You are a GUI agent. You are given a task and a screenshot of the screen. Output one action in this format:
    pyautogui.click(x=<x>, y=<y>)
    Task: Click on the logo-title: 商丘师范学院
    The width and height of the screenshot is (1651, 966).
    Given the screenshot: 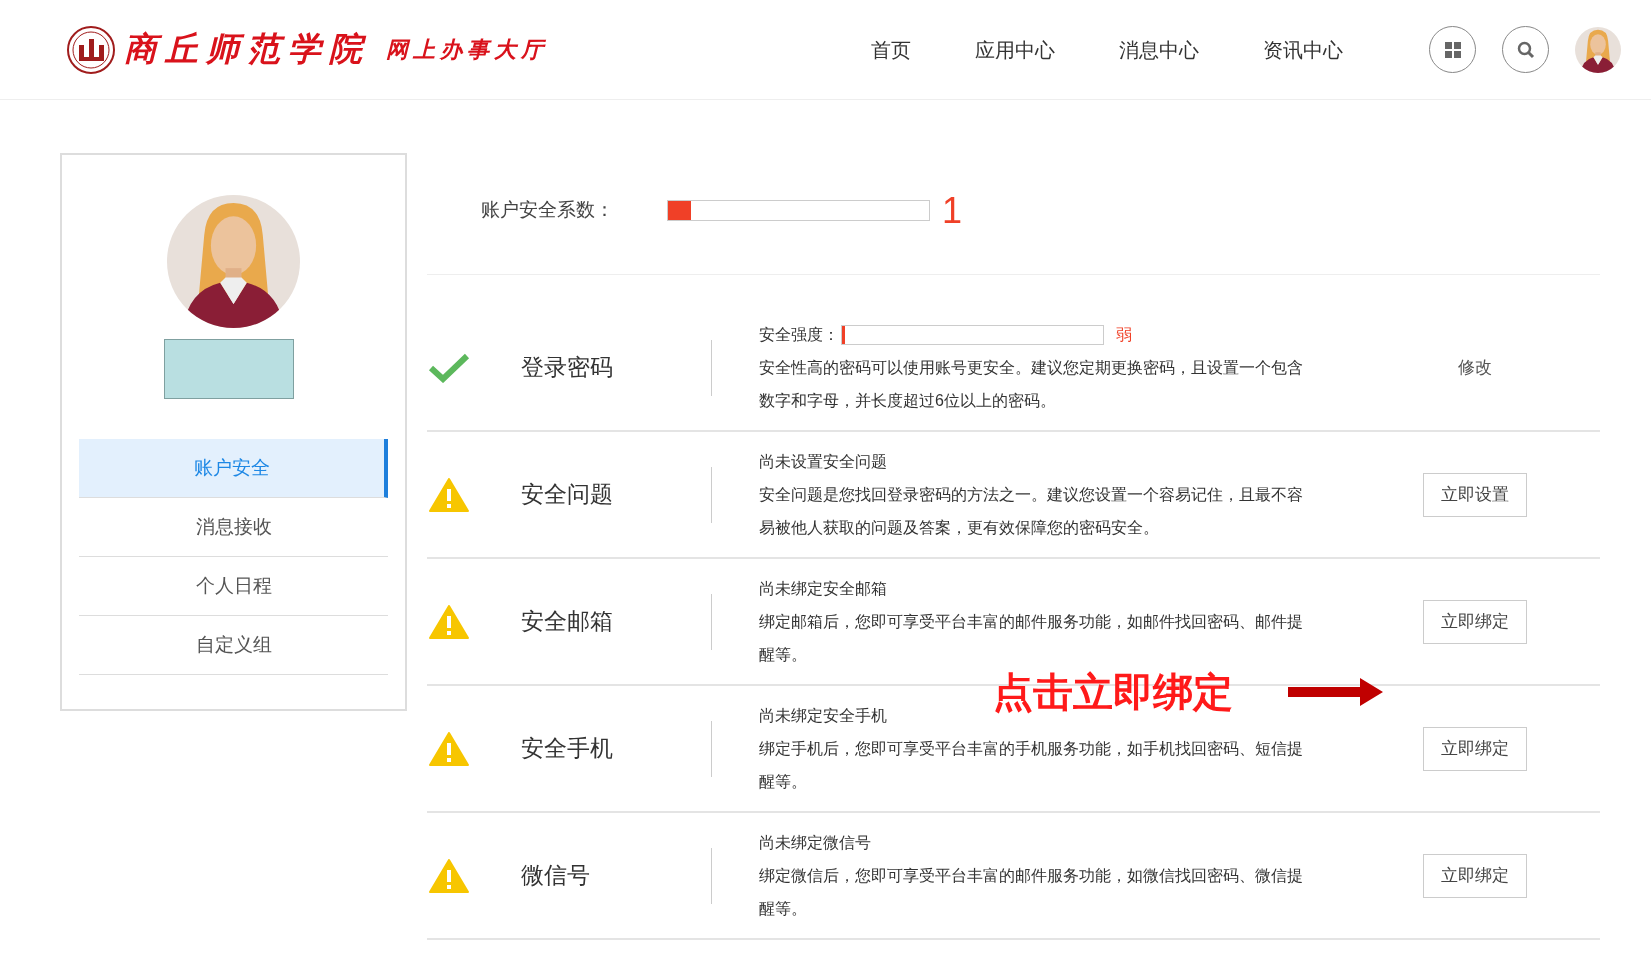 What is the action you would take?
    pyautogui.click(x=247, y=49)
    